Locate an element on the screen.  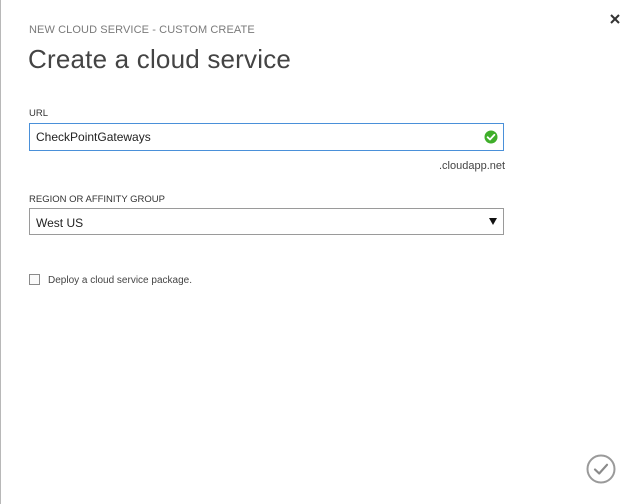
dropdown-arrow-icon is located at coordinates (493, 221).